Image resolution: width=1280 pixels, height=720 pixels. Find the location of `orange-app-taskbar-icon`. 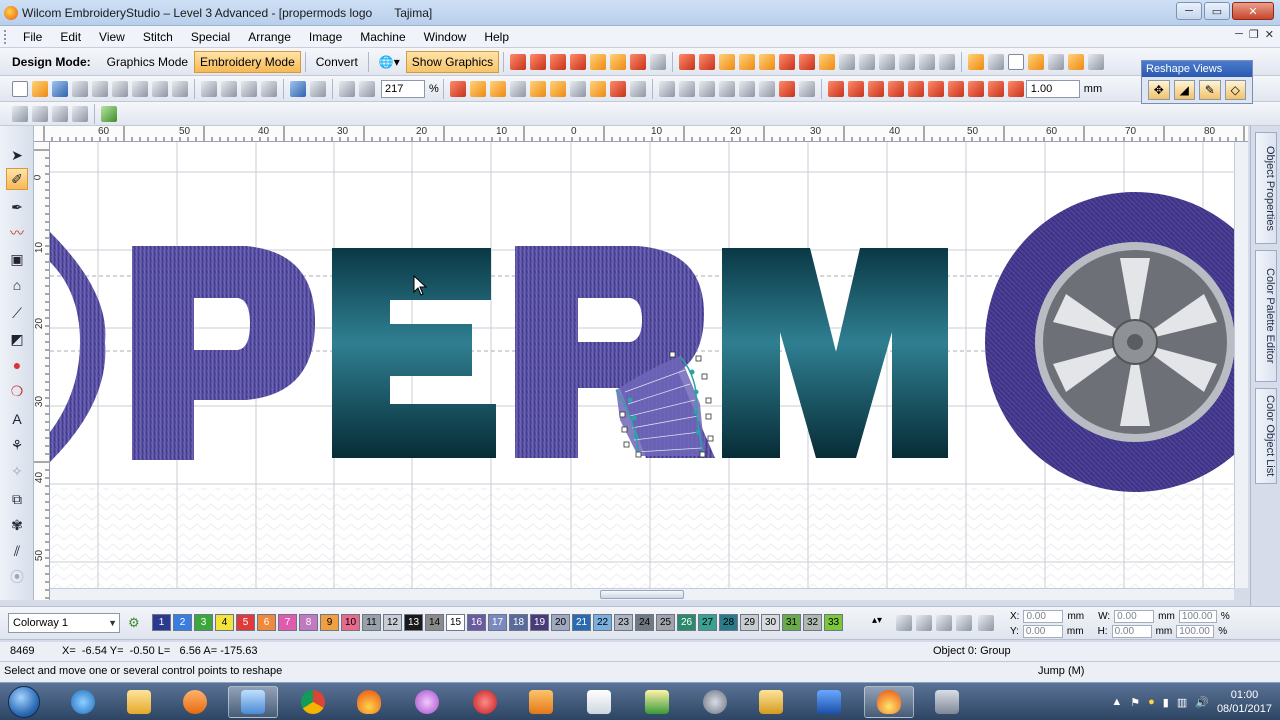

orange-app-taskbar-icon is located at coordinates (541, 702).